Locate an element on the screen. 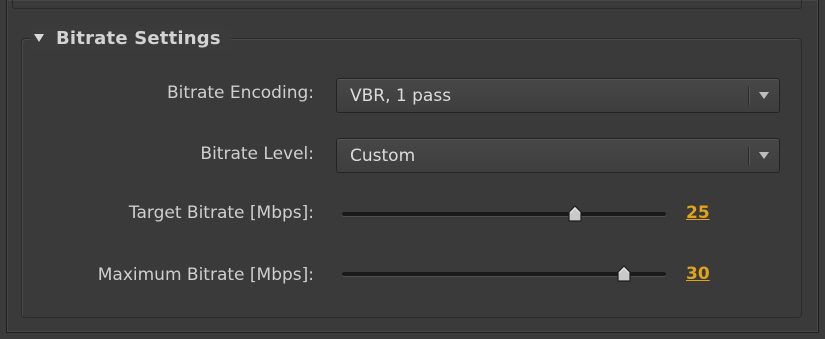 Image resolution: width=825 pixels, height=339 pixels. bitrate-encoding-value: VBR, 1 pass is located at coordinates (401, 95).